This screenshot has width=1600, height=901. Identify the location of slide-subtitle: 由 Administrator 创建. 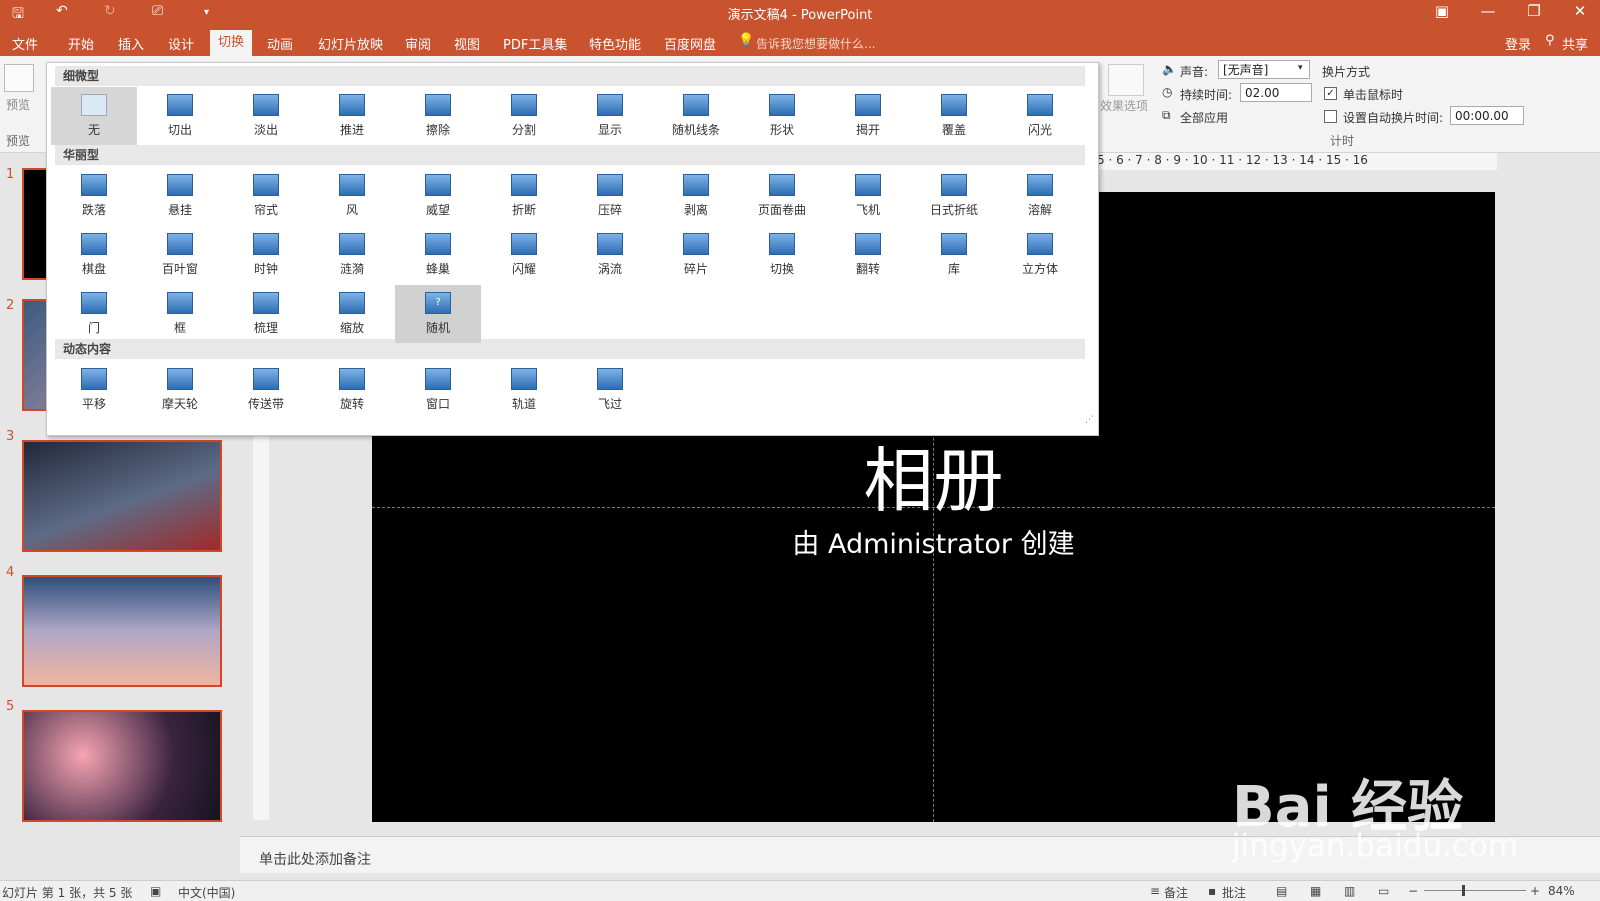
(933, 541).